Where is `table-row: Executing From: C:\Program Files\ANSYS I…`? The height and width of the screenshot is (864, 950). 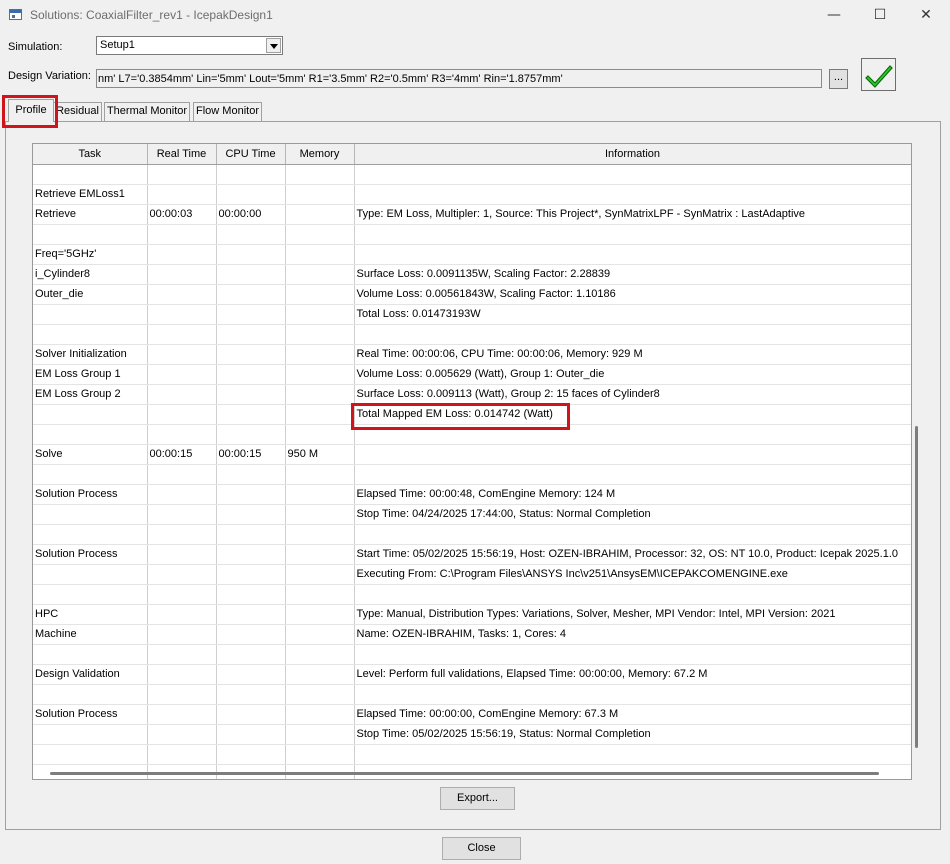 table-row: Executing From: C:\Program Files\ANSYS I… is located at coordinates (472, 574).